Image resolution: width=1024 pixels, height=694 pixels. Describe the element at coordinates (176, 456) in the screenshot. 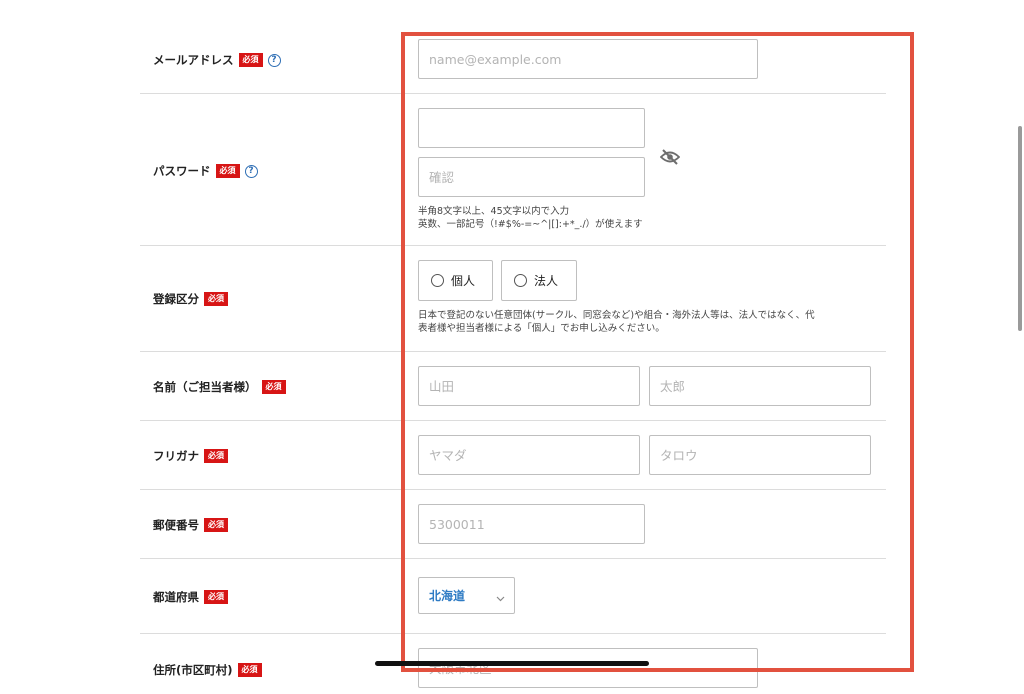

I see `furigana-label-text: フリガナ` at that location.